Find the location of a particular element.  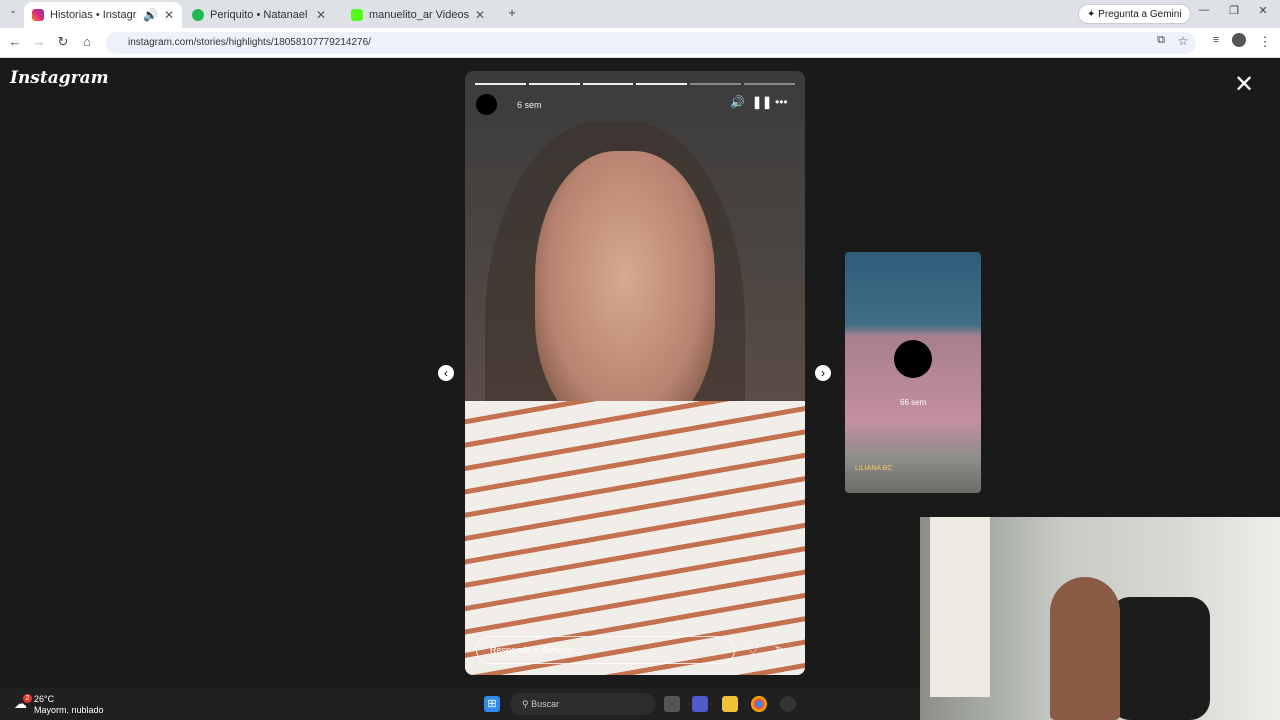

tab-spotify: Periquito • Natanael Cano ✕ is located at coordinates (263, 15).